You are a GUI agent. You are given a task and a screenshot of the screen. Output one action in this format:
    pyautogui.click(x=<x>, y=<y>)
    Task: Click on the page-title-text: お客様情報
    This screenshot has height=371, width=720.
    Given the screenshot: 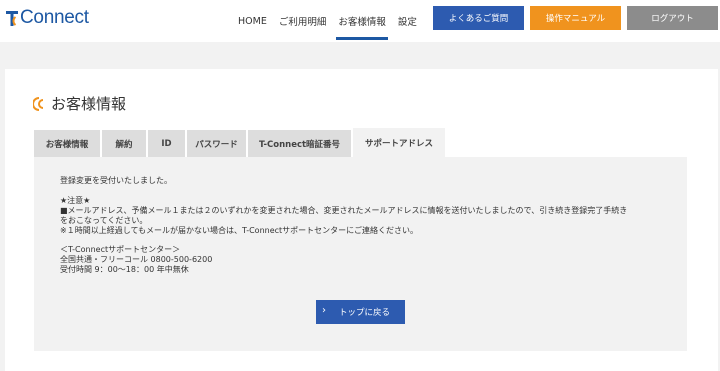 What is the action you would take?
    pyautogui.click(x=89, y=104)
    